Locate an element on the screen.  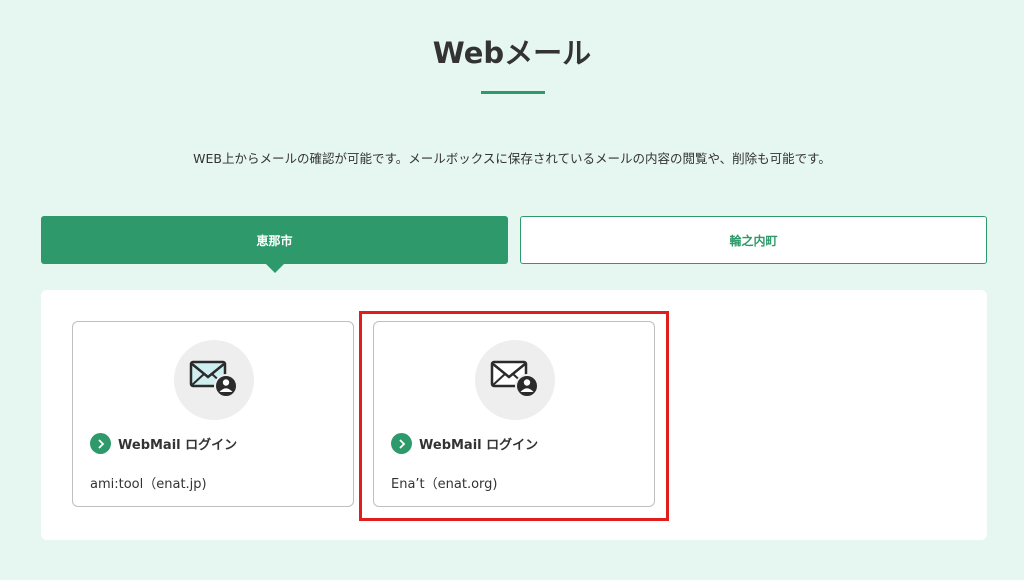
mail-user-icon-circle is located at coordinates (214, 380).